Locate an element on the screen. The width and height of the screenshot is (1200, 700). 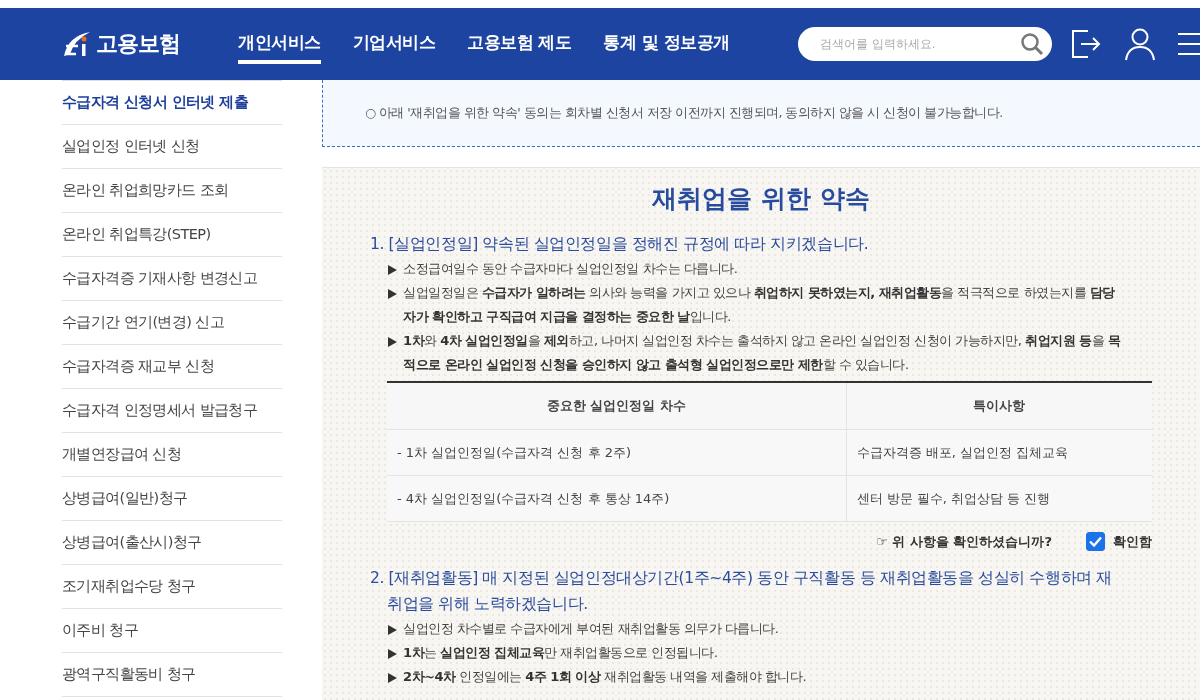
notice-text: ○ 아래 '재취업을 위한 약속' 동의는 회차별 신청서 저장 이전까지 진행되며, 동의하지 않을 시 신청이 불가능합니다. is located at coordinates (684, 113).